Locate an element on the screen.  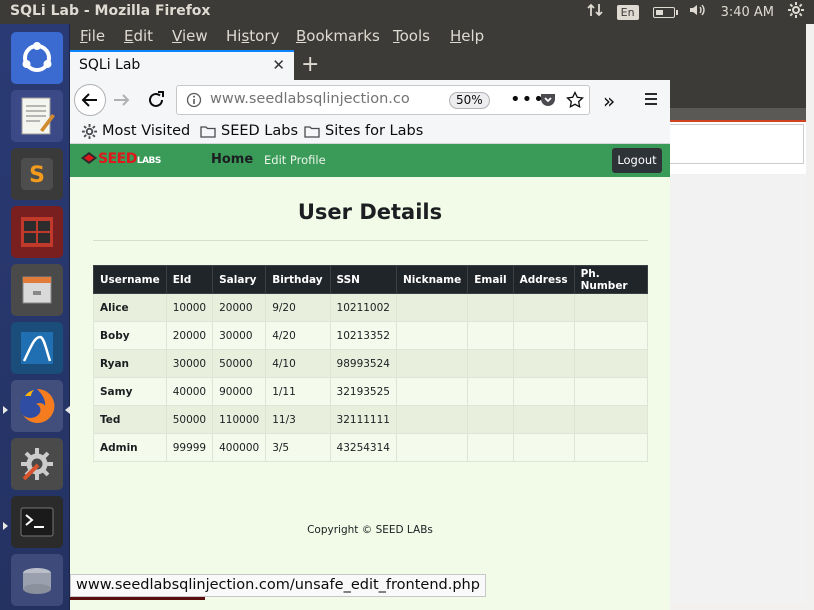
cell-salary: 400000 is located at coordinates (239, 447).